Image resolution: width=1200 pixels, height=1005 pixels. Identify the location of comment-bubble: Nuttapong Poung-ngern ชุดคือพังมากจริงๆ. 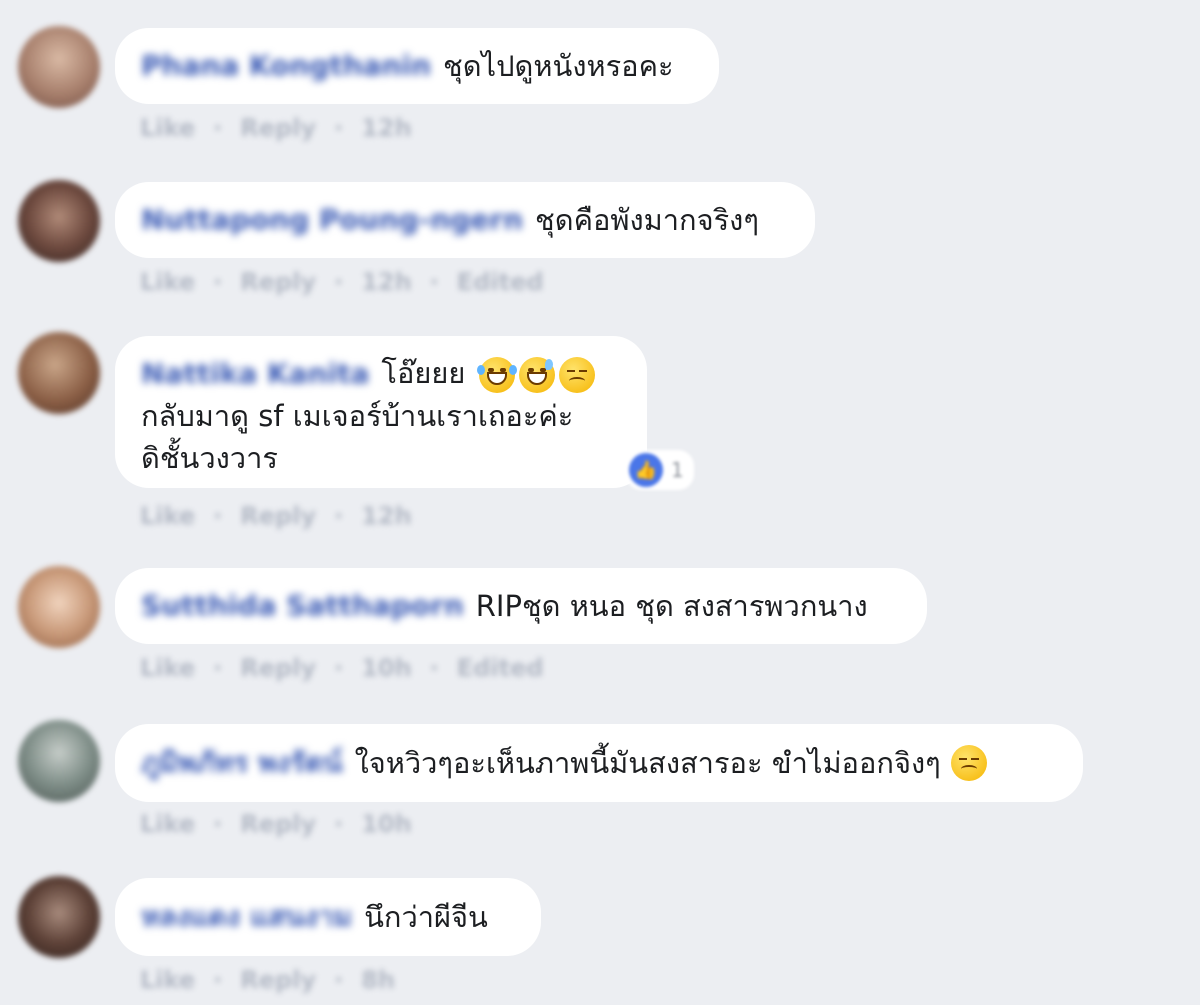
(465, 220).